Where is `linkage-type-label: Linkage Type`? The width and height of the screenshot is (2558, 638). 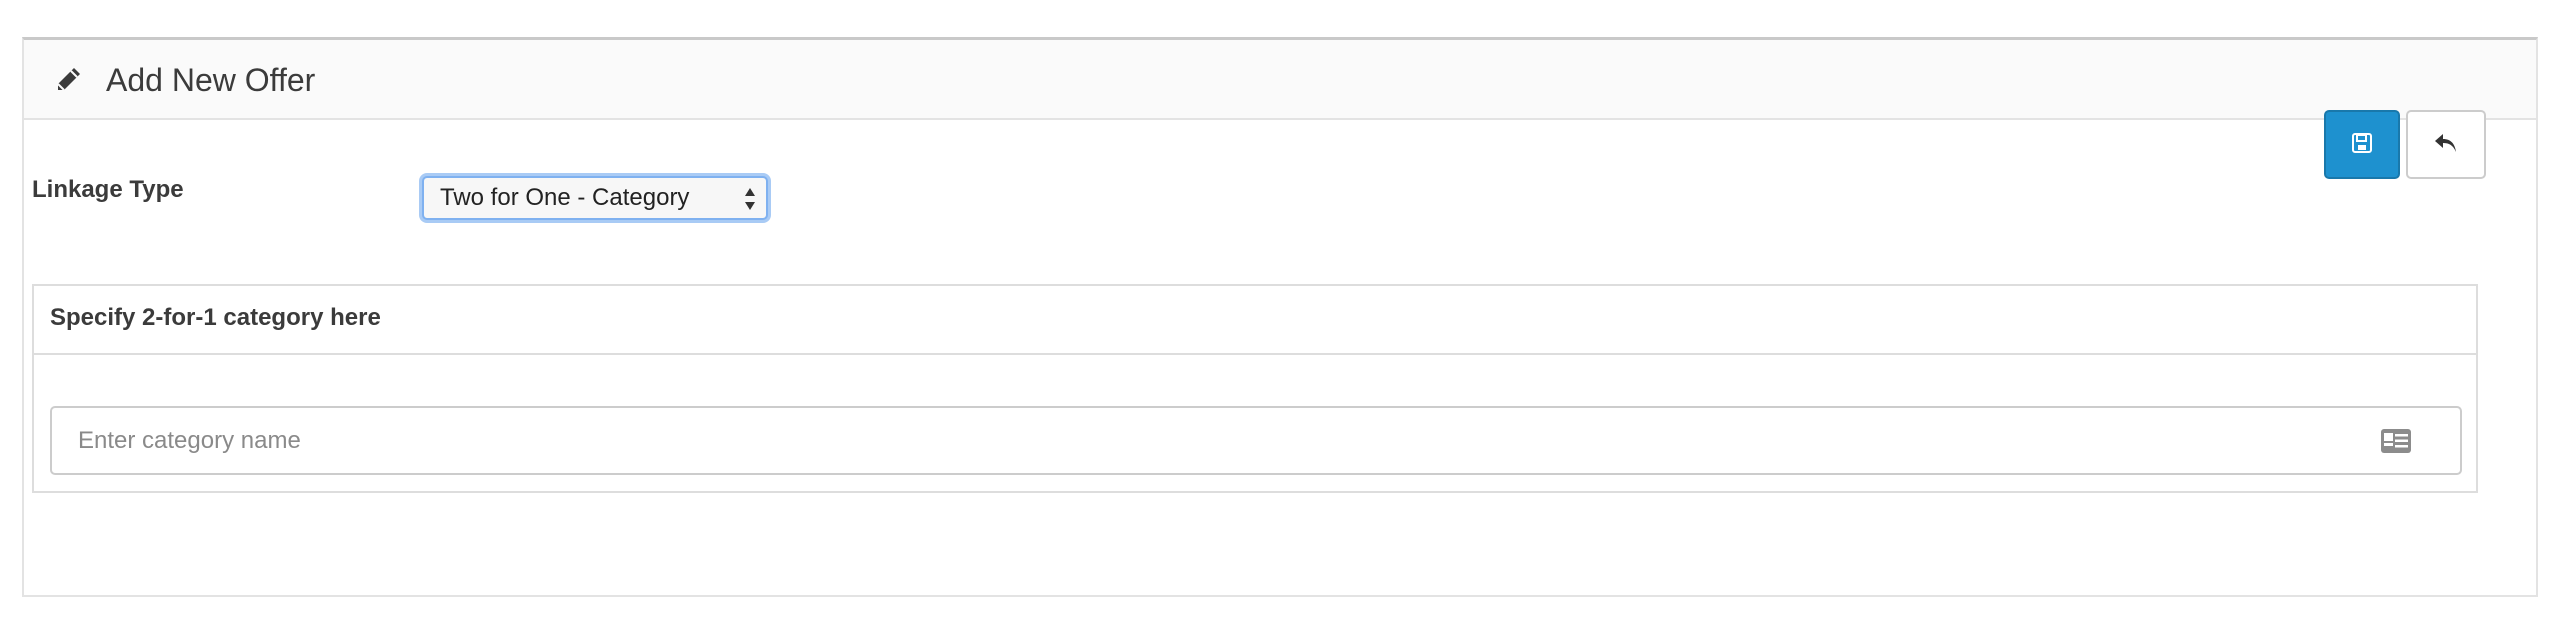 linkage-type-label: Linkage Type is located at coordinates (108, 189).